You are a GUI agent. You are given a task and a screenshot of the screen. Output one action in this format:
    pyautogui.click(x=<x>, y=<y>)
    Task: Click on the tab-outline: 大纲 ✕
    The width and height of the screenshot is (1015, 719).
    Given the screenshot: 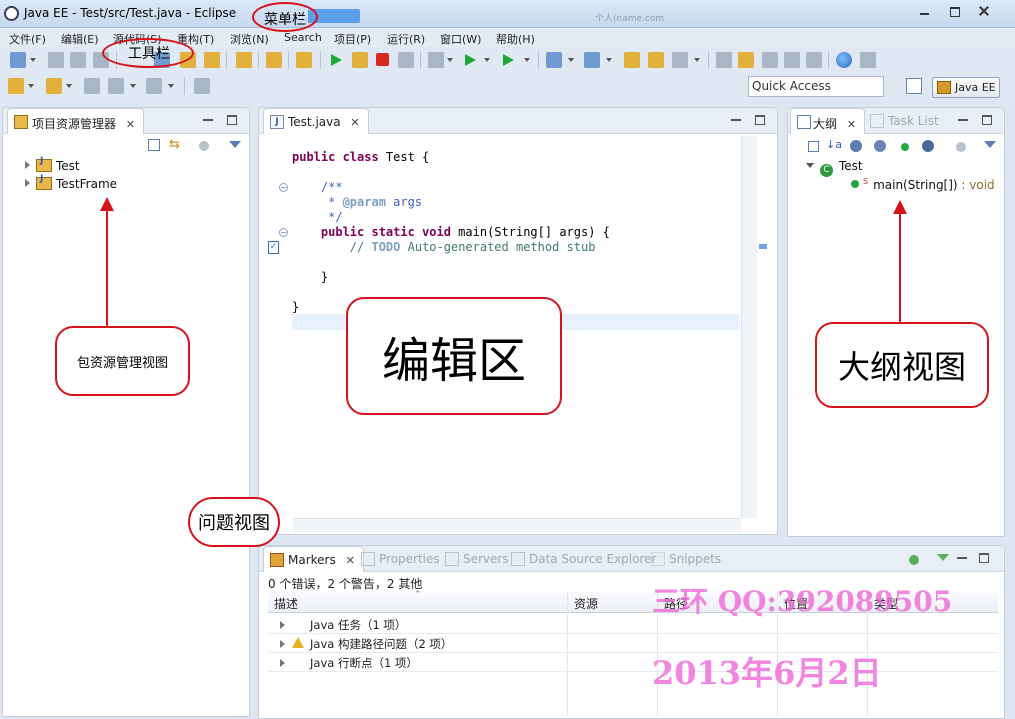 What is the action you would take?
    pyautogui.click(x=828, y=121)
    